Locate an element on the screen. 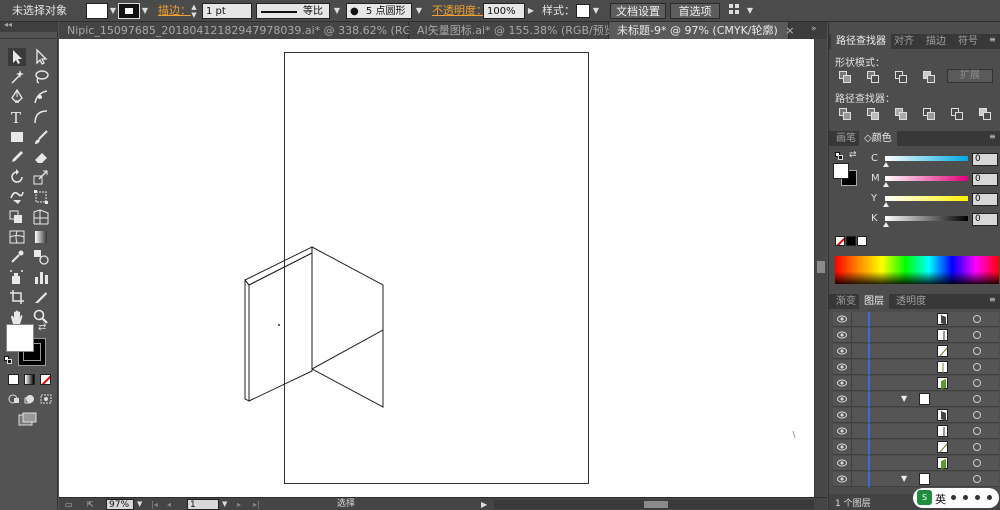 This screenshot has height=510, width=1000. expand-triangle-icon: ▼ is located at coordinates (904, 478).